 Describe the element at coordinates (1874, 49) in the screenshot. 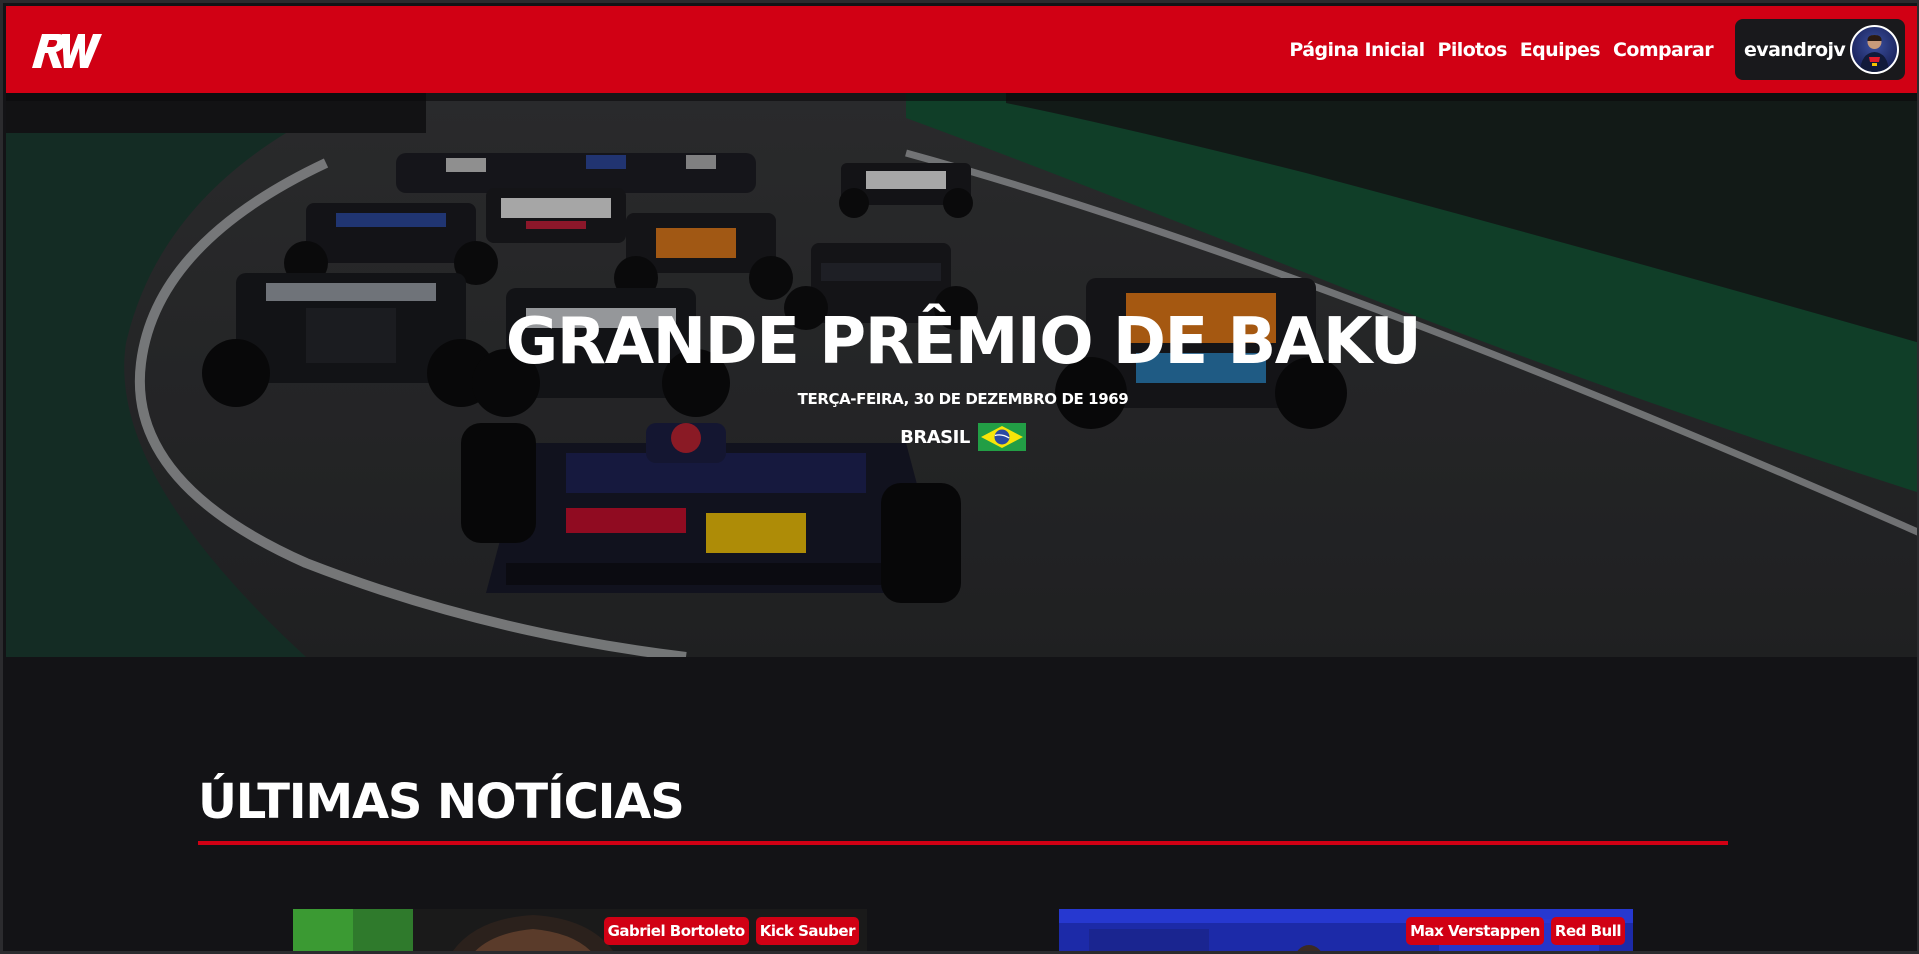

I see `user-avatar-icon` at that location.